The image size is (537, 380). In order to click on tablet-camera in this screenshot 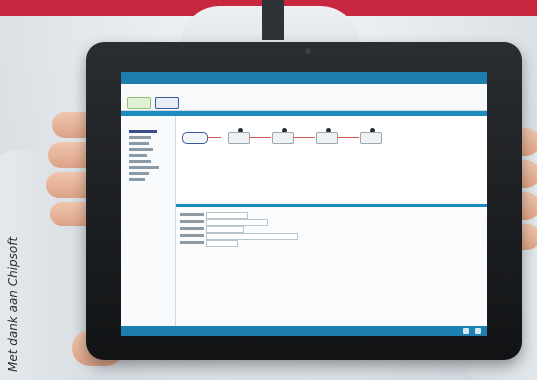, I will do `click(308, 51)`.